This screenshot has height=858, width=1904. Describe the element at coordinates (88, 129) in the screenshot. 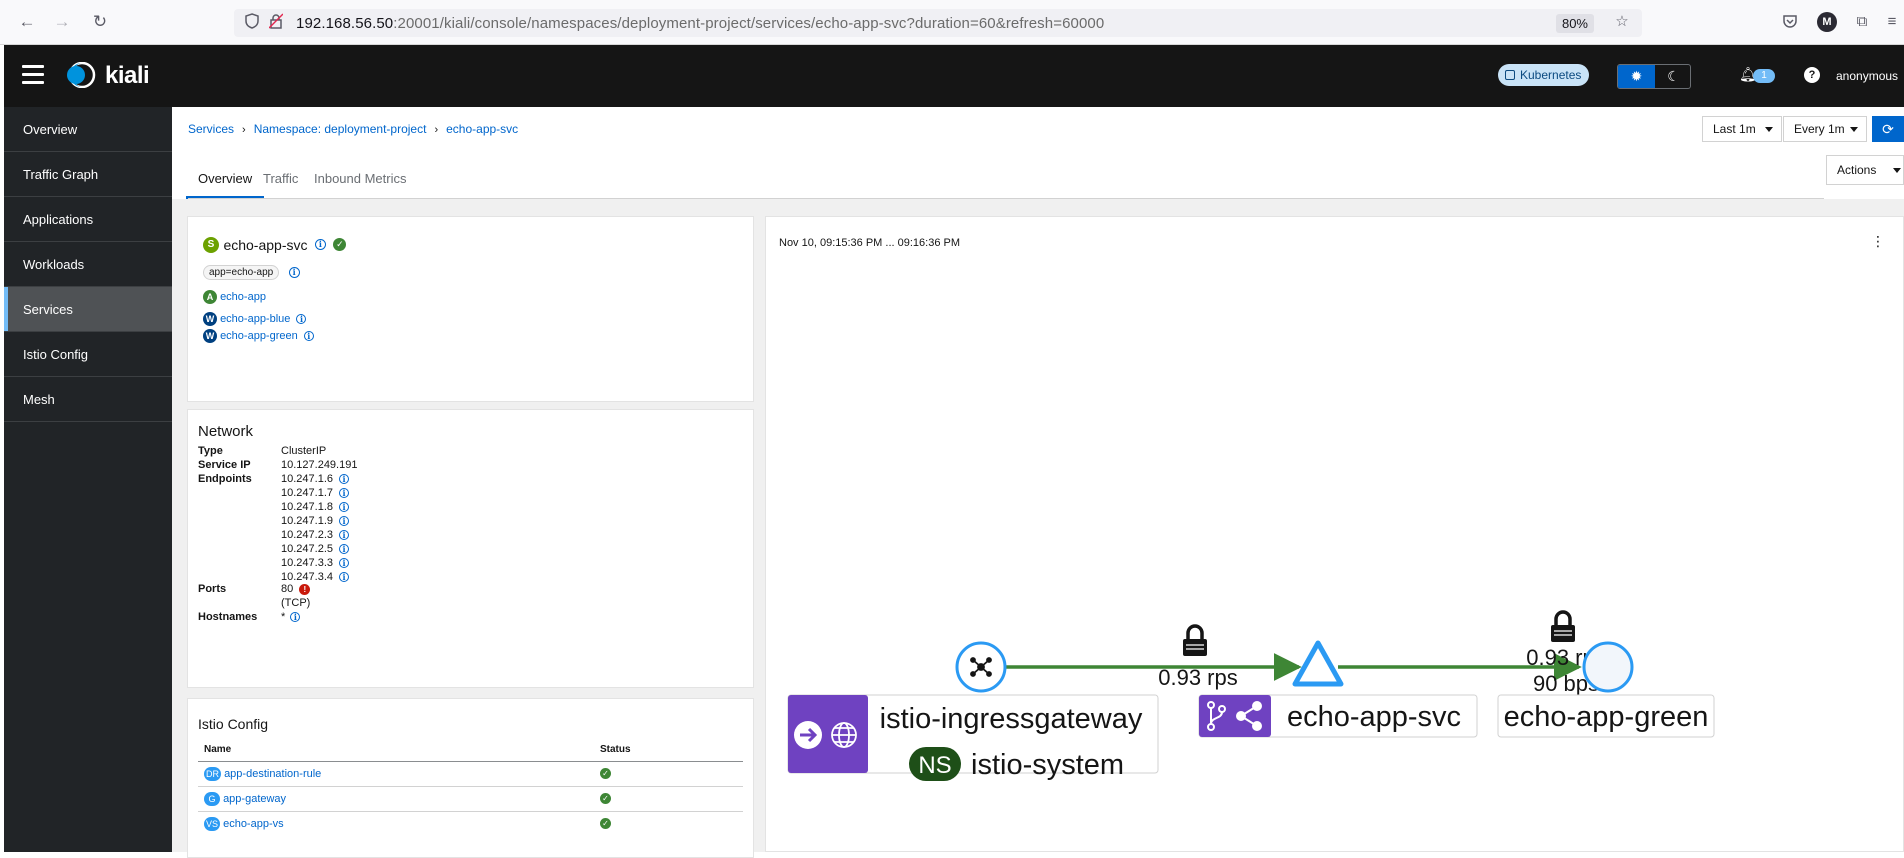

I see `sidebar-item-overview: Overview` at that location.